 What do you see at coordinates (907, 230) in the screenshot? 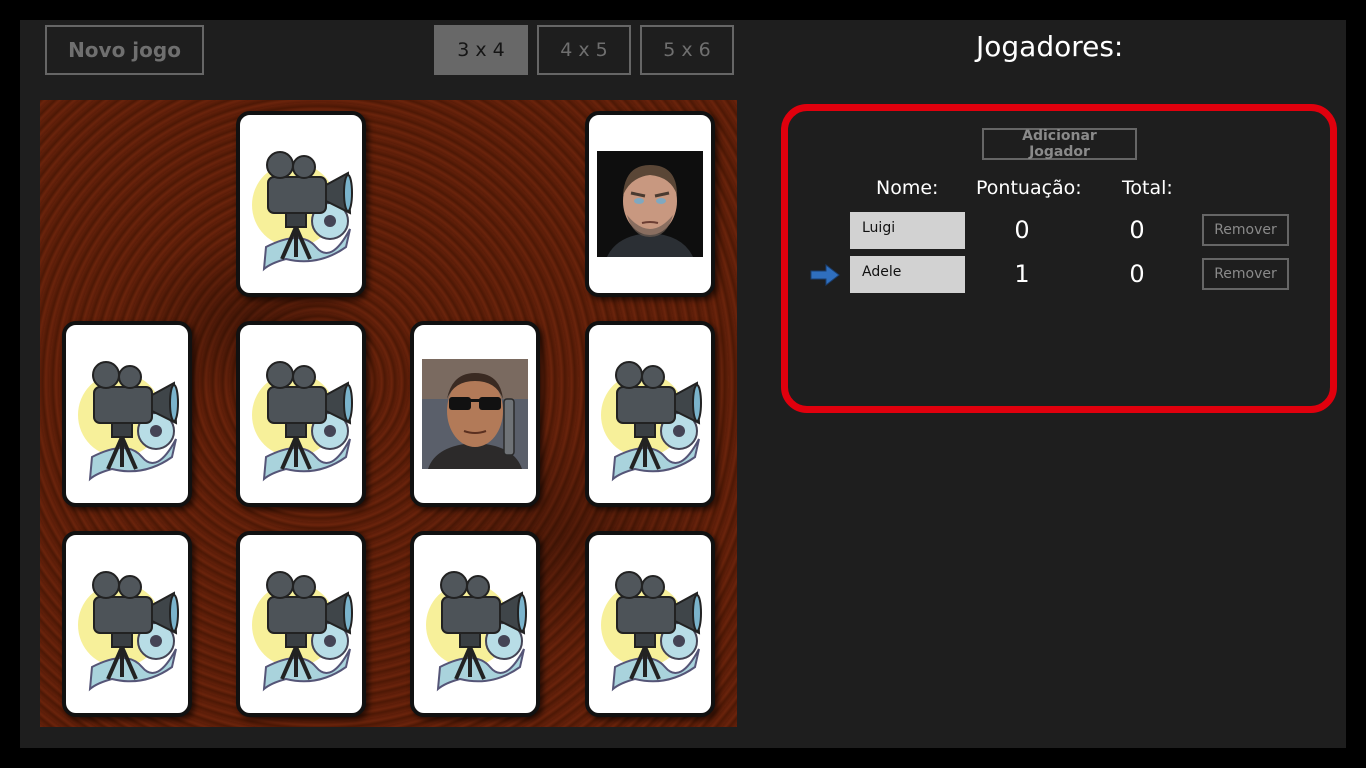
I see `player-name-field: Luigi` at bounding box center [907, 230].